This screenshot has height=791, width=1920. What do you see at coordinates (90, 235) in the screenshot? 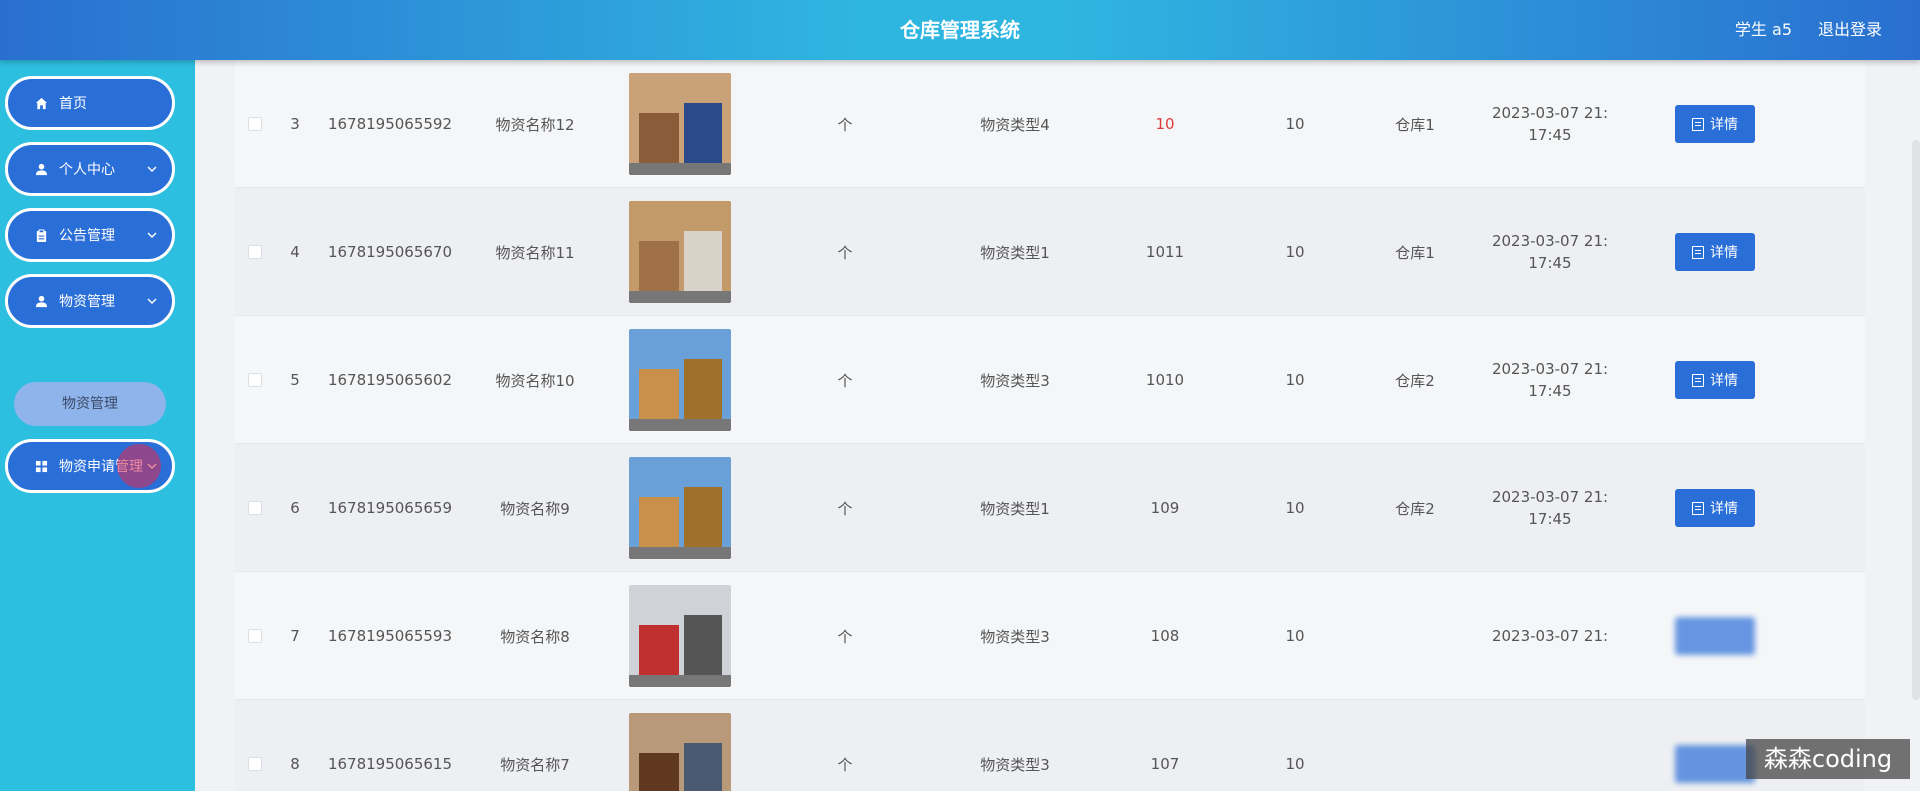
I see `sidebar-item-announcements: 公告管理` at bounding box center [90, 235].